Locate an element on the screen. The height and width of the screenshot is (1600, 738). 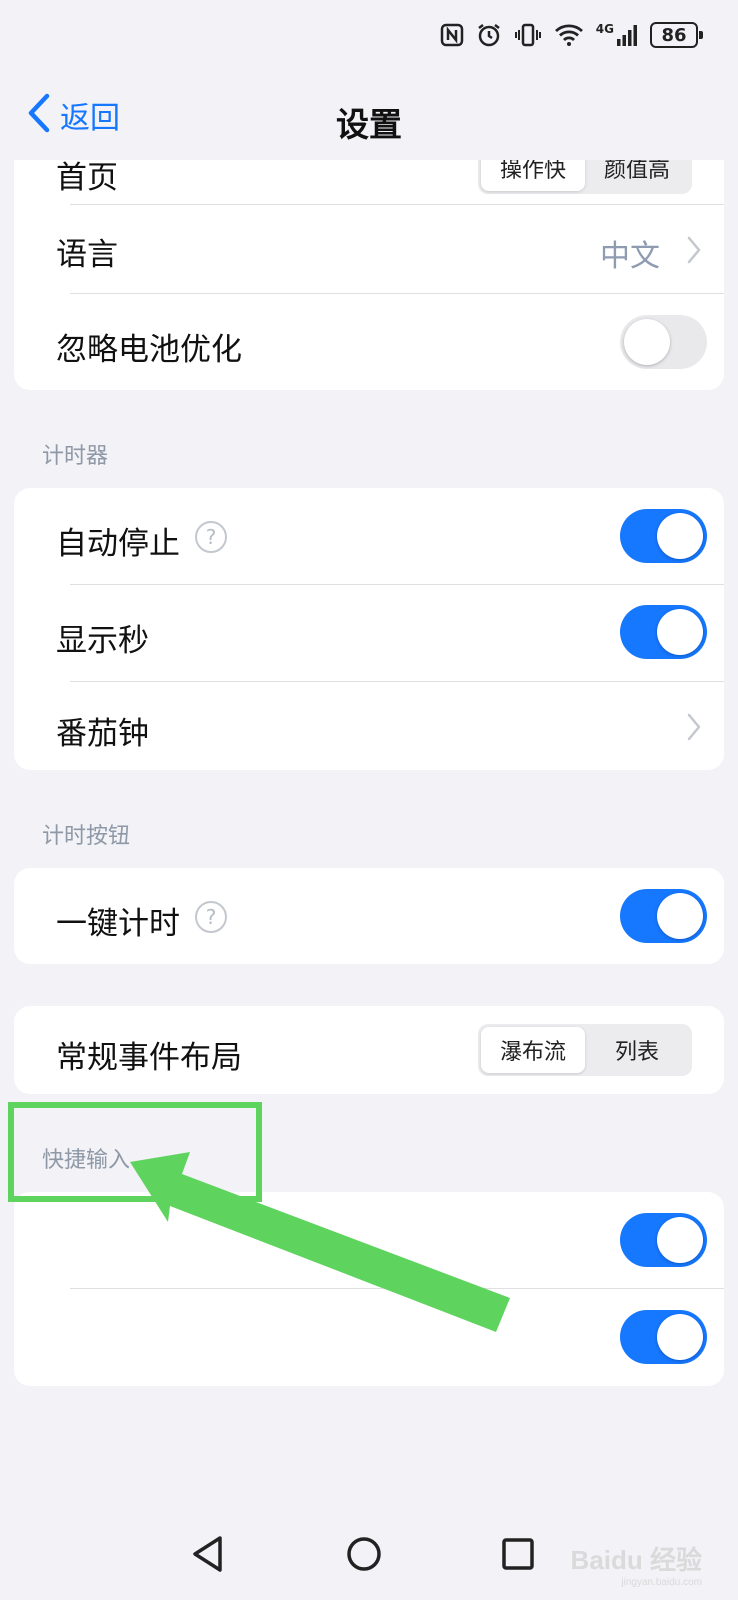
status-icons: 4G 86 is located at coordinates (571, 35).